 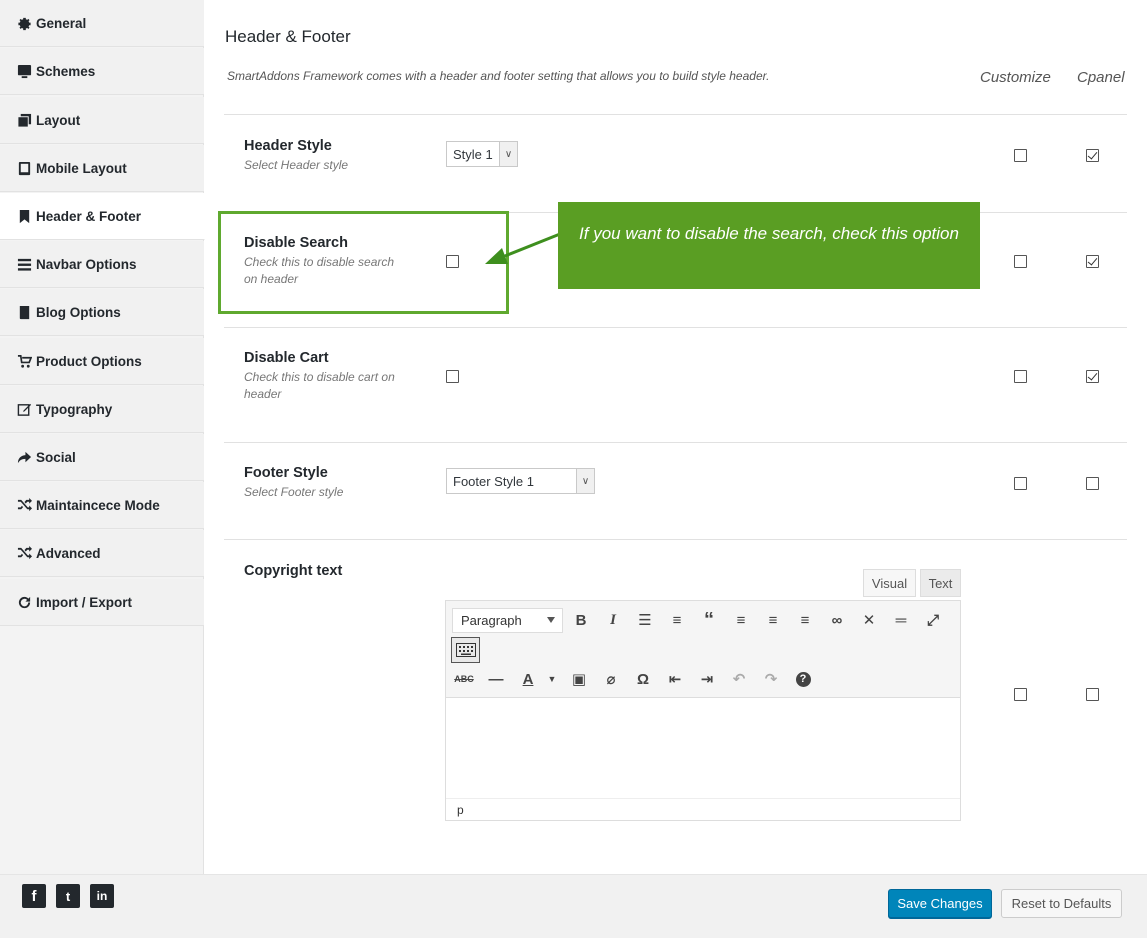 What do you see at coordinates (102, 409) in the screenshot?
I see `sidebar-item-typography: Typography` at bounding box center [102, 409].